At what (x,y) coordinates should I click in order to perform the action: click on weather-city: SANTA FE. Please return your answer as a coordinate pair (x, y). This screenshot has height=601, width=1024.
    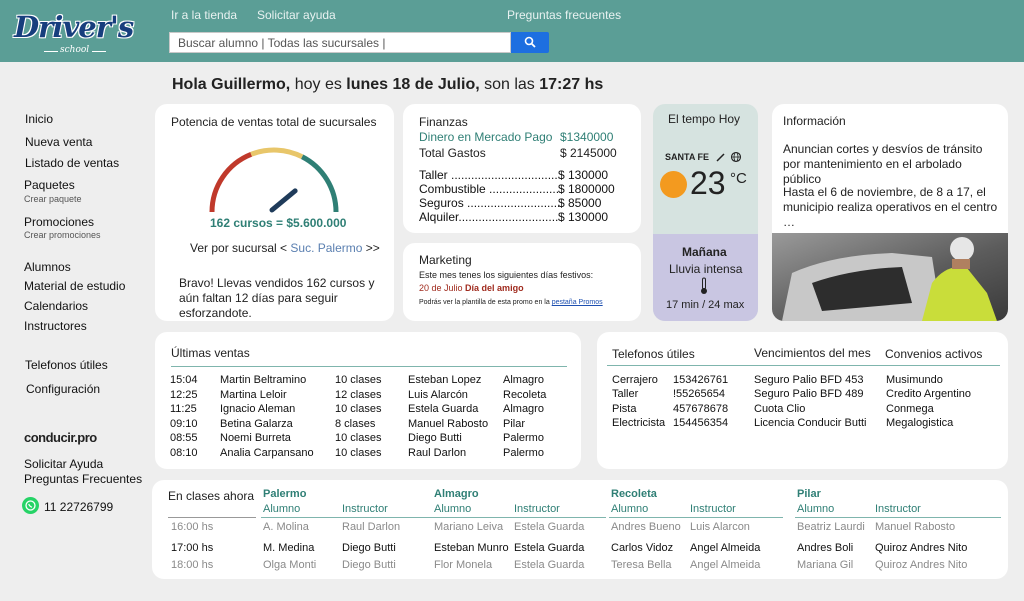
    Looking at the image, I should click on (687, 157).